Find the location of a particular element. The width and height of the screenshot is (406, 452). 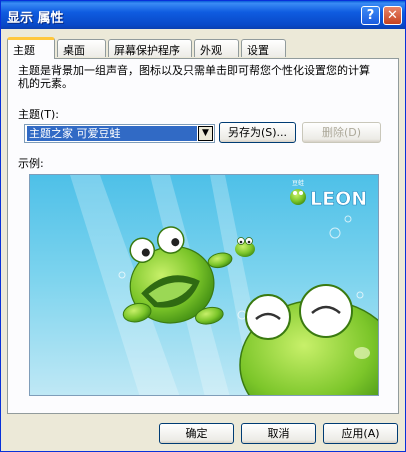

tab-screensaver: 屏幕保护程序 is located at coordinates (150, 48).